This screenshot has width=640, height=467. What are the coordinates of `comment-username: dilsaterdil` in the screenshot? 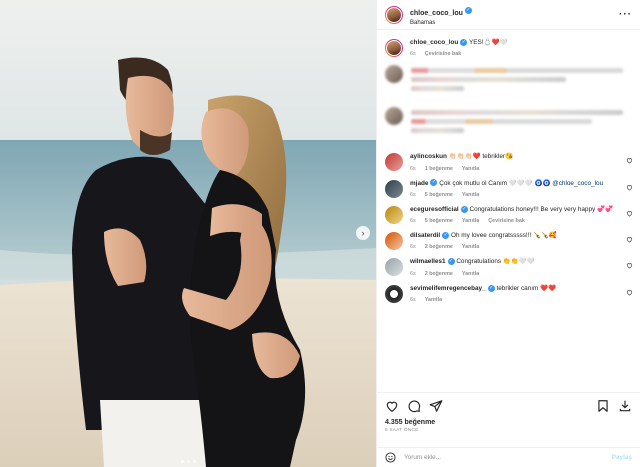 It's located at (425, 235).